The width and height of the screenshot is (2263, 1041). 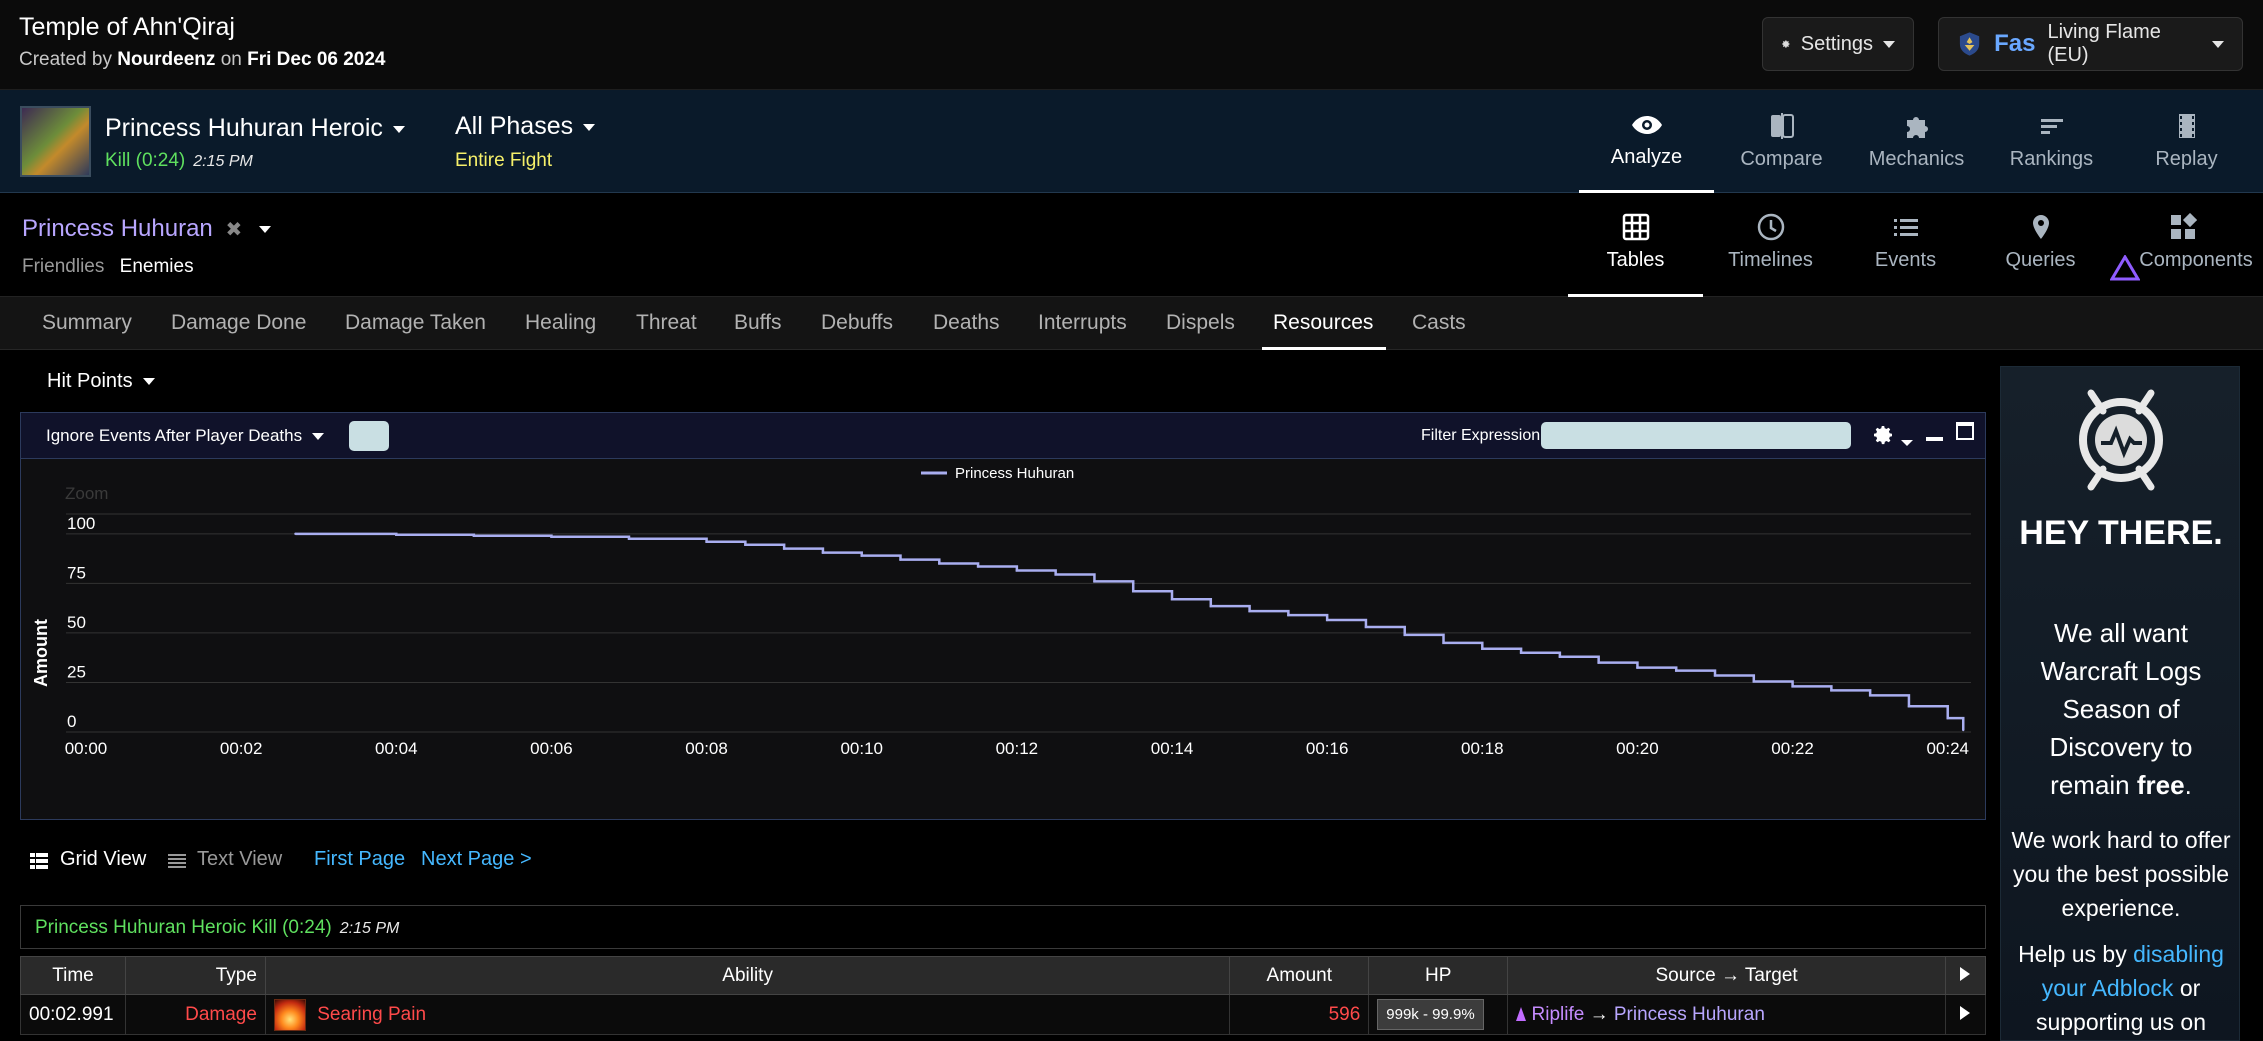 I want to click on close-icon: ✖, so click(x=233, y=230).